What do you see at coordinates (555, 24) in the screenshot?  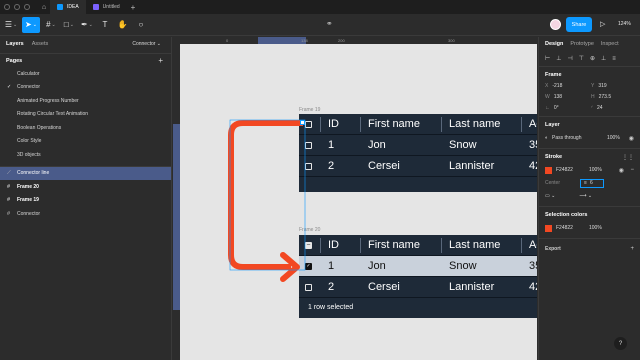 I see `avatar` at bounding box center [555, 24].